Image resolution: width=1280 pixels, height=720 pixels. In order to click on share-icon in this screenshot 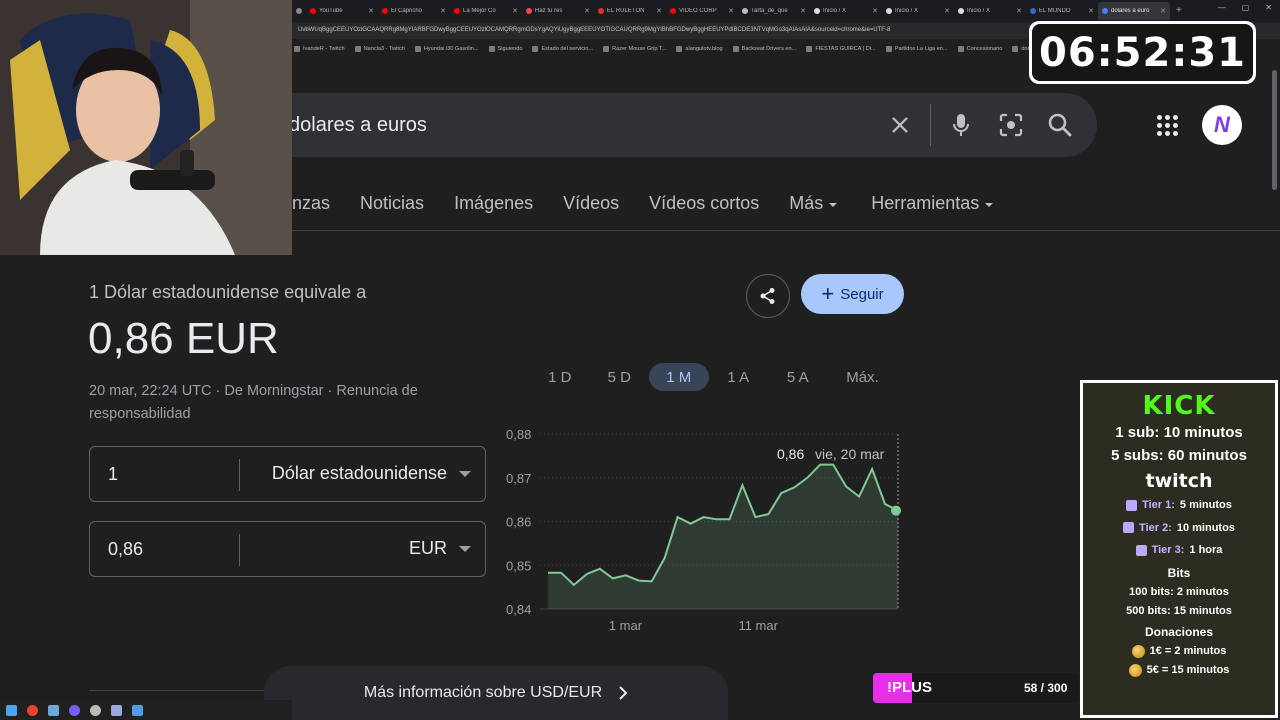, I will do `click(767, 296)`.